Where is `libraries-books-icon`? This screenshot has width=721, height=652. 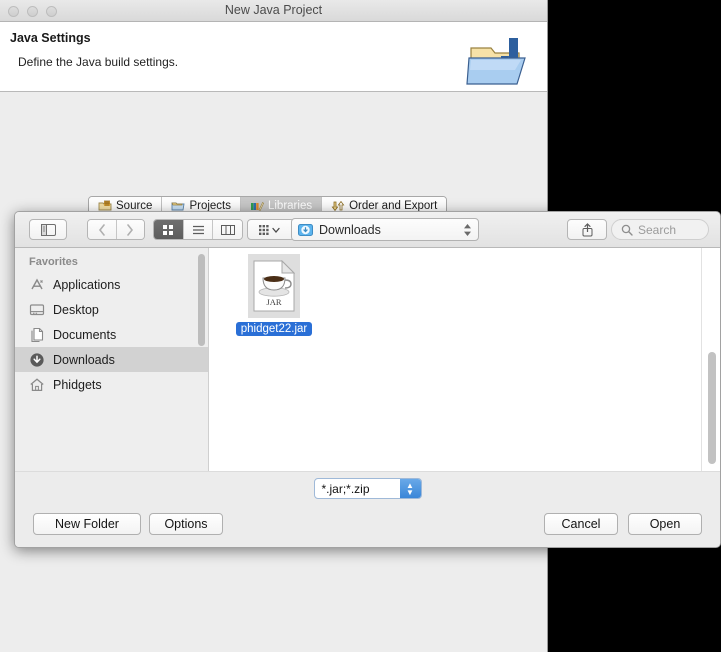
libraries-books-icon is located at coordinates (257, 206).